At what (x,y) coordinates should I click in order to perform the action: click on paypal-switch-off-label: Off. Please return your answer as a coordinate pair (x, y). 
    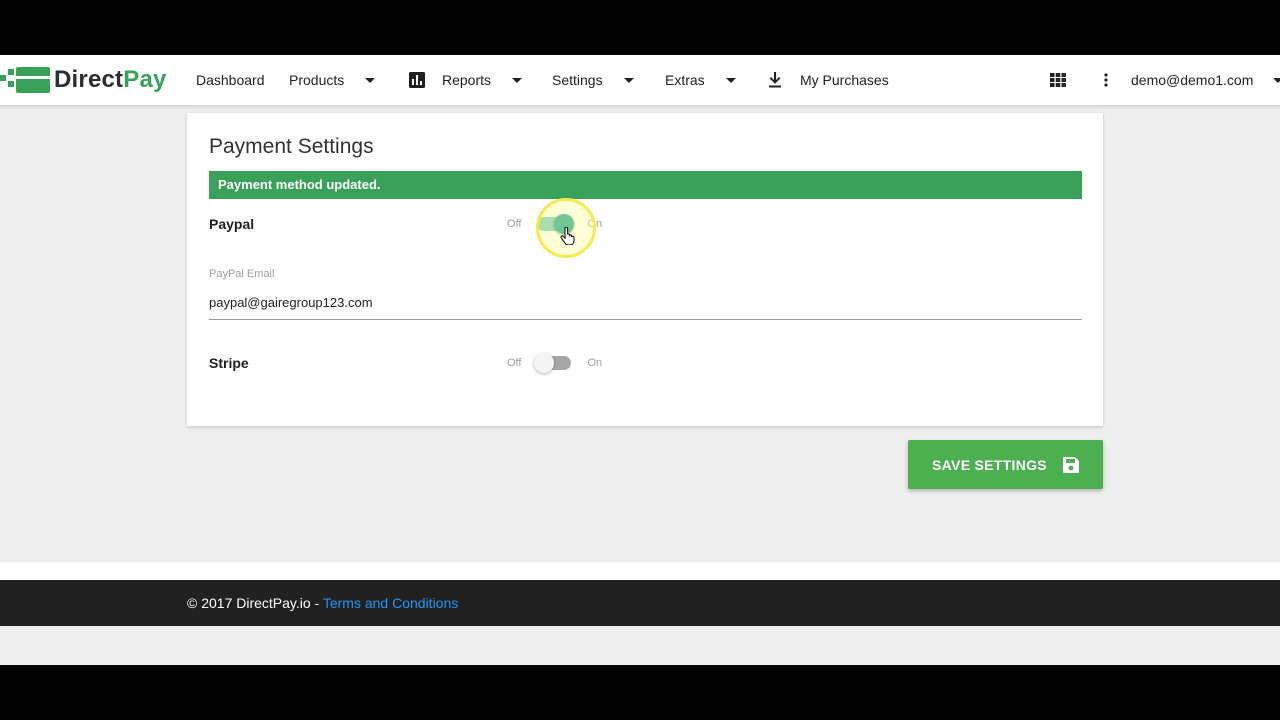
    Looking at the image, I should click on (514, 224).